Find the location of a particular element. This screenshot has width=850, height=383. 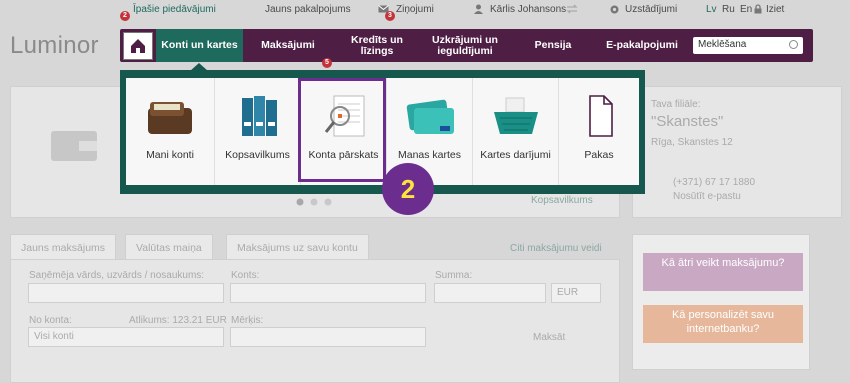

user-icon is located at coordinates (478, 9).